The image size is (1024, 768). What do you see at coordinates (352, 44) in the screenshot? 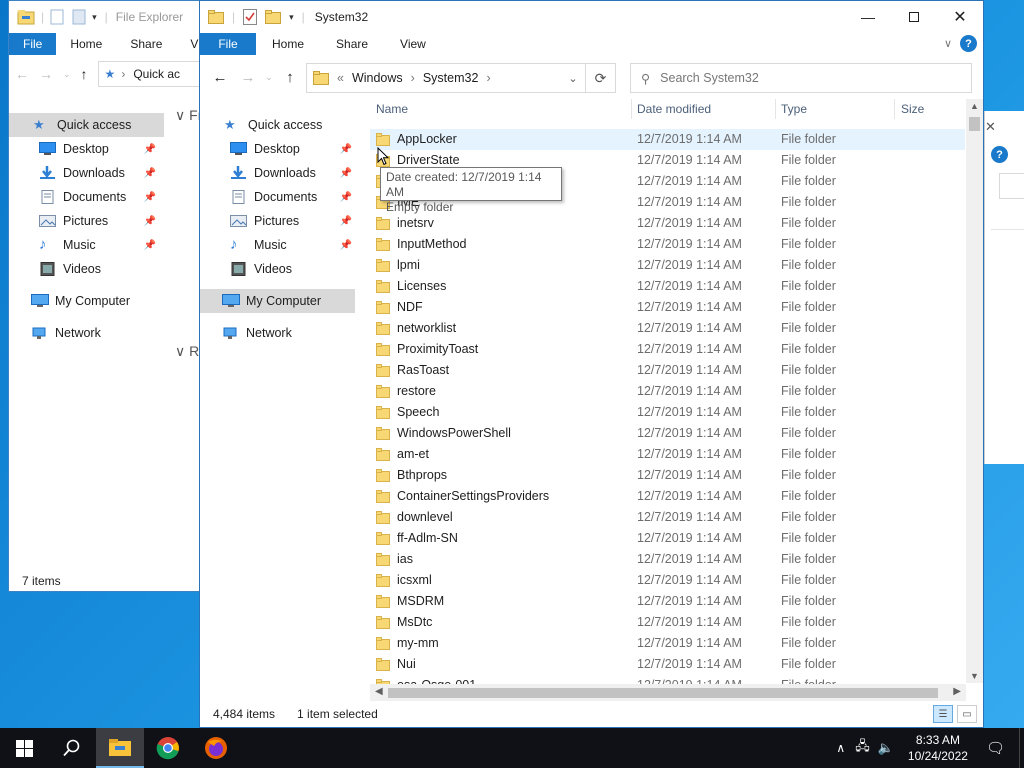
I see `share-tab: Share` at bounding box center [352, 44].